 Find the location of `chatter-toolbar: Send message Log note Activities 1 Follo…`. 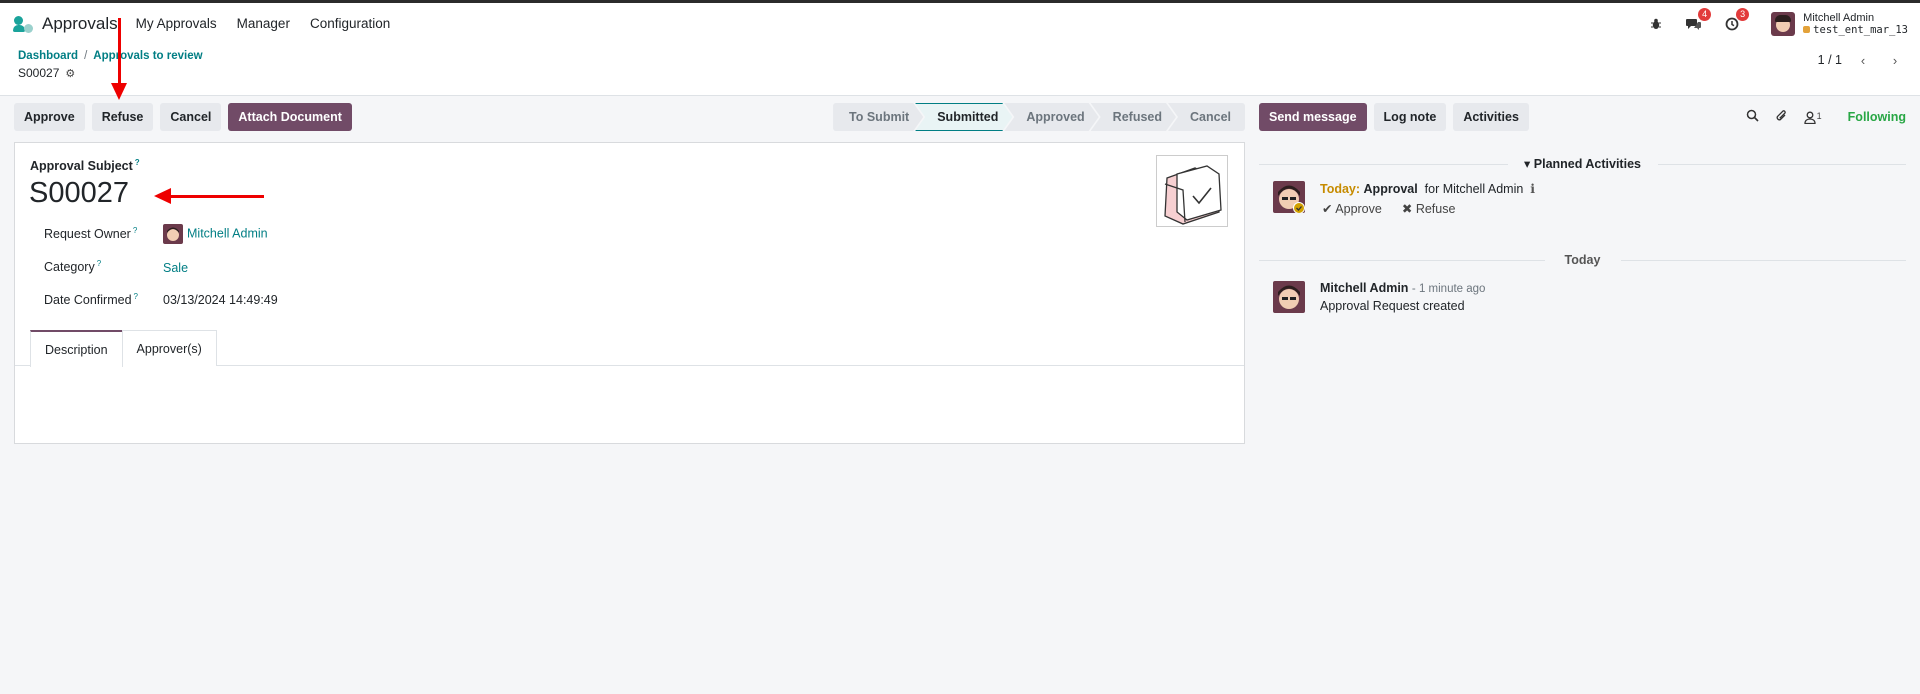

chatter-toolbar: Send message Log note Activities 1 Follo… is located at coordinates (1582, 117).